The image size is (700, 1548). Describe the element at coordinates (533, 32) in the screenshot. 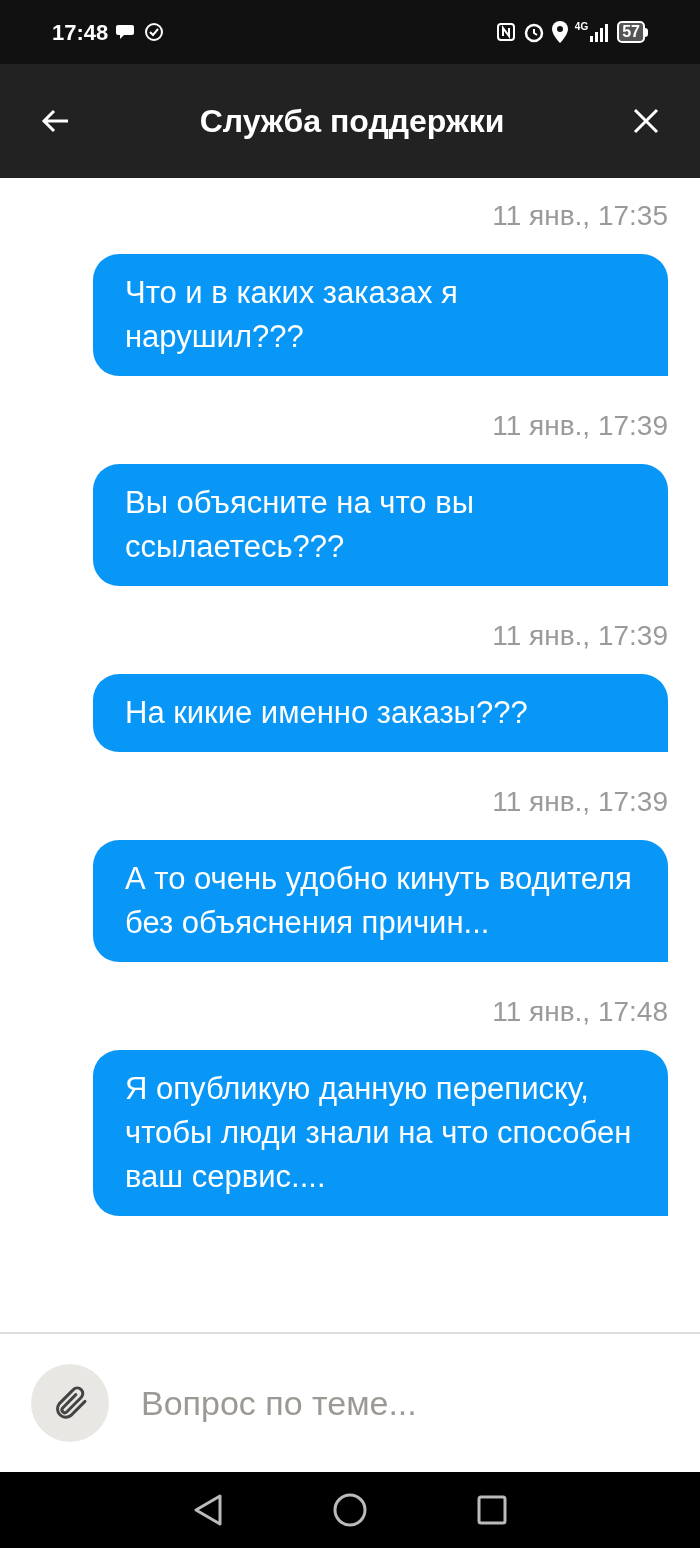

I see `alarm-icon` at that location.